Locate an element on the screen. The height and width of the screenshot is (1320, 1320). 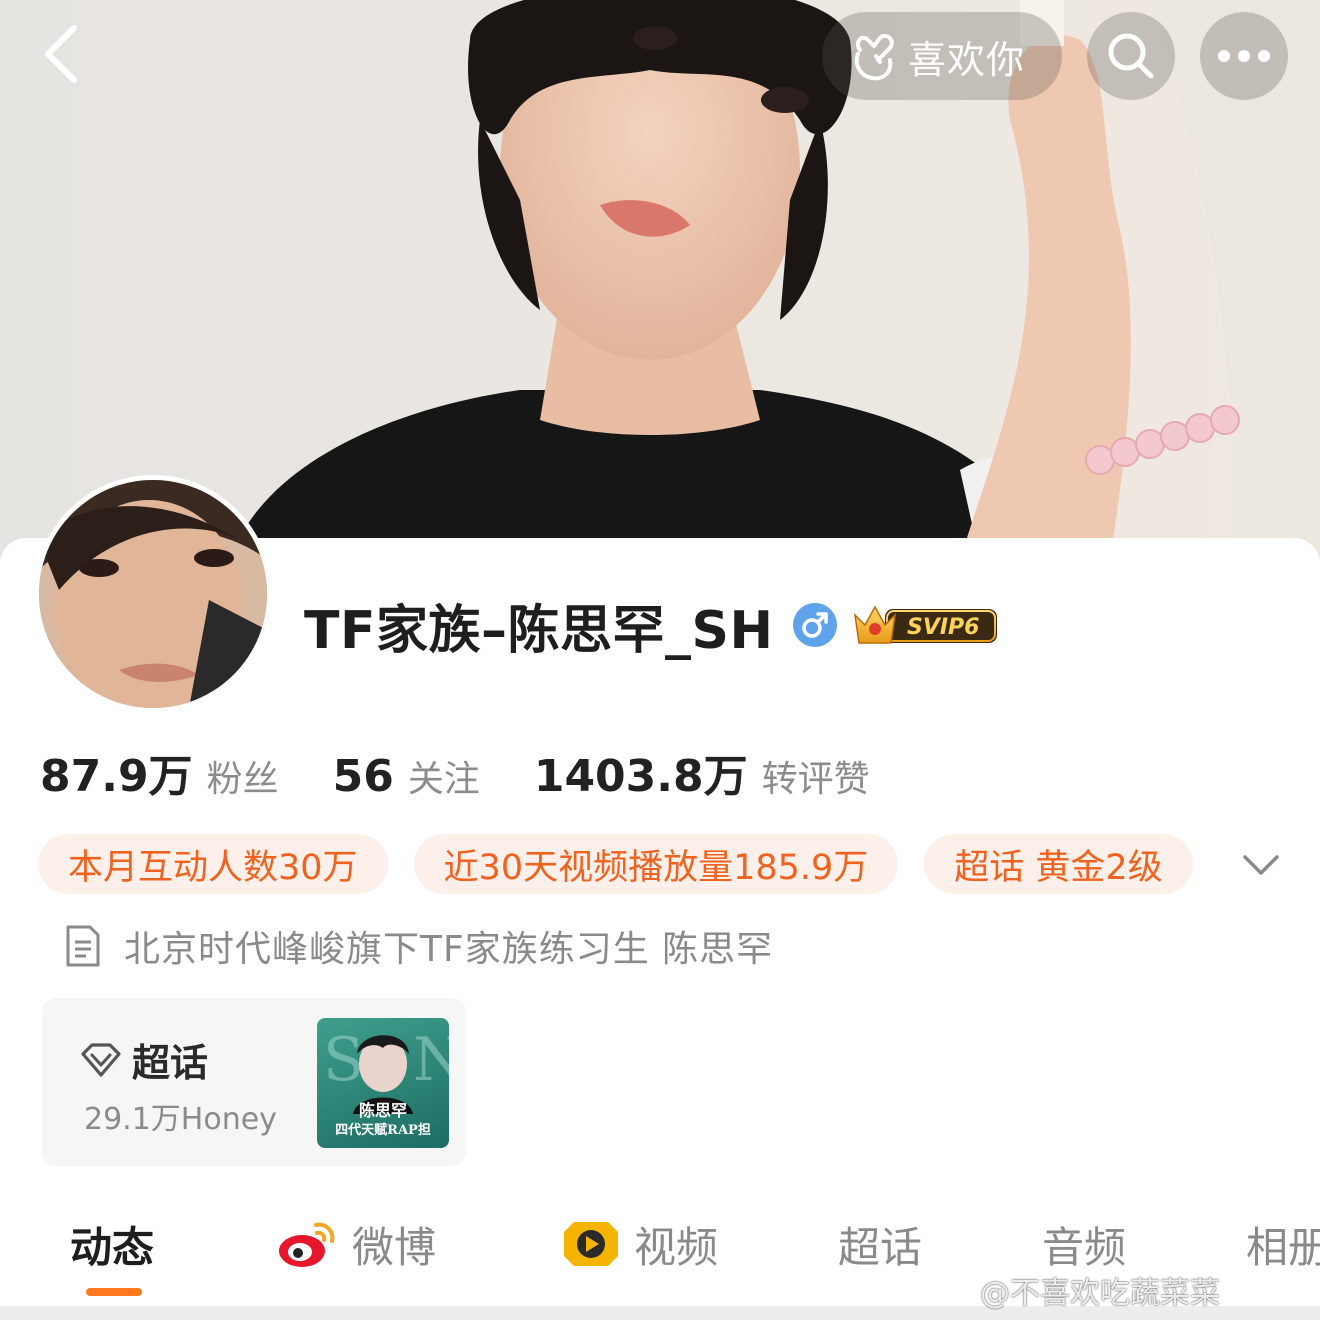
diamond-icon is located at coordinates (101, 1059).